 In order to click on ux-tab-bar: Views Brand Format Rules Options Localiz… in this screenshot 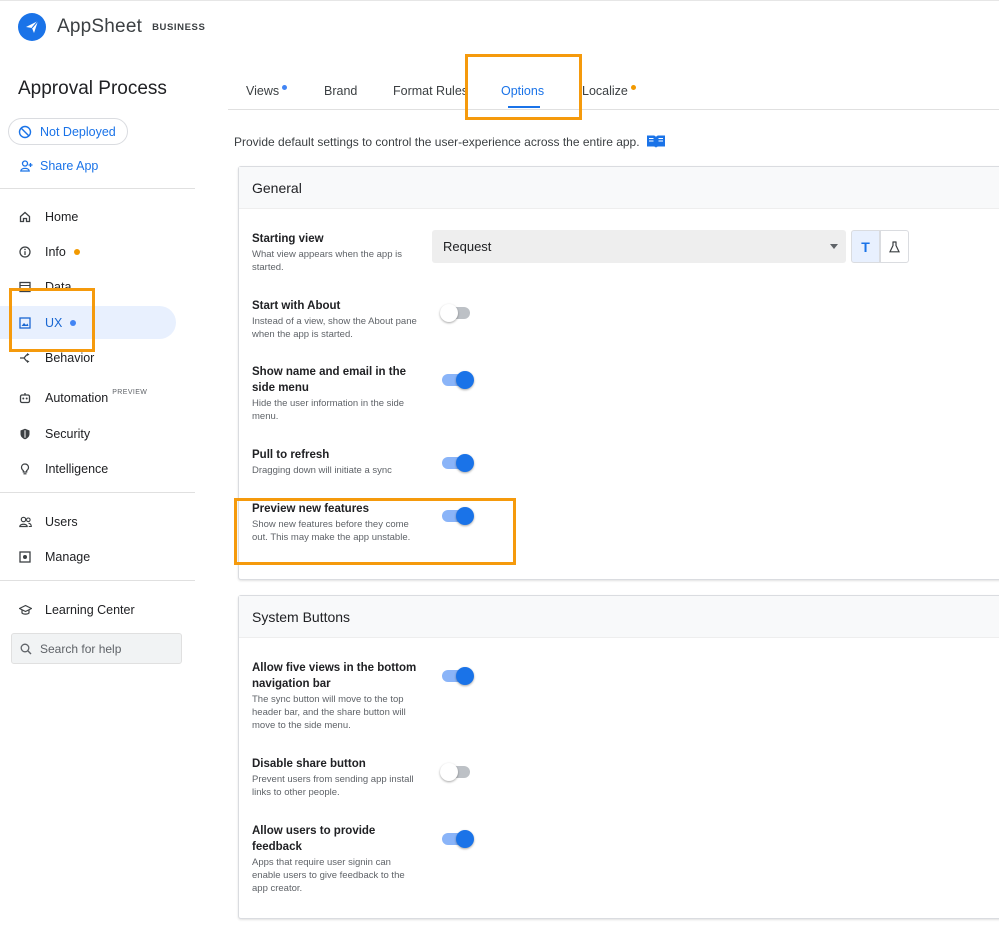, I will do `click(613, 90)`.